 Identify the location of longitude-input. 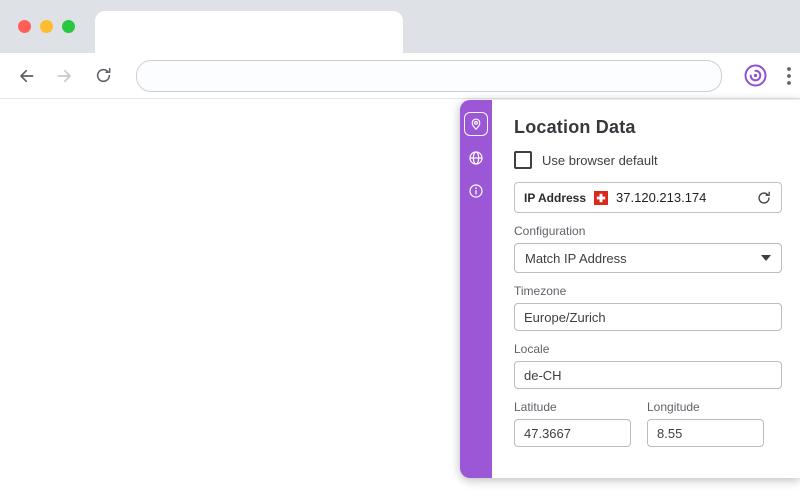
(705, 433).